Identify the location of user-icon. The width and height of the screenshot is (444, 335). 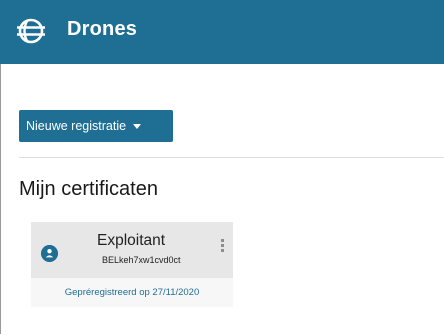
(49, 253).